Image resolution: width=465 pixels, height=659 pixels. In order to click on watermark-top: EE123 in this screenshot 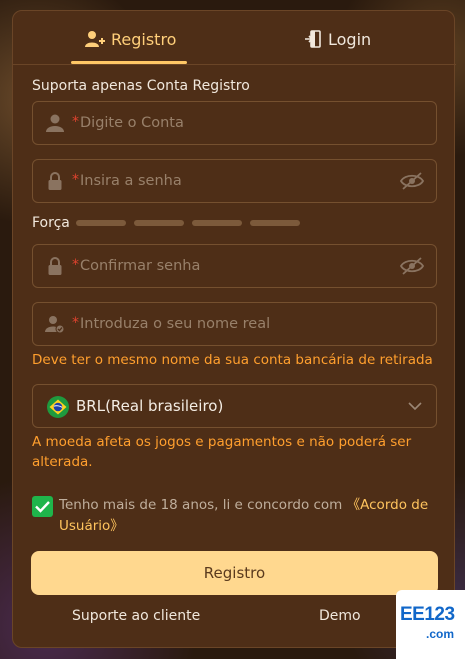, I will do `click(427, 614)`.